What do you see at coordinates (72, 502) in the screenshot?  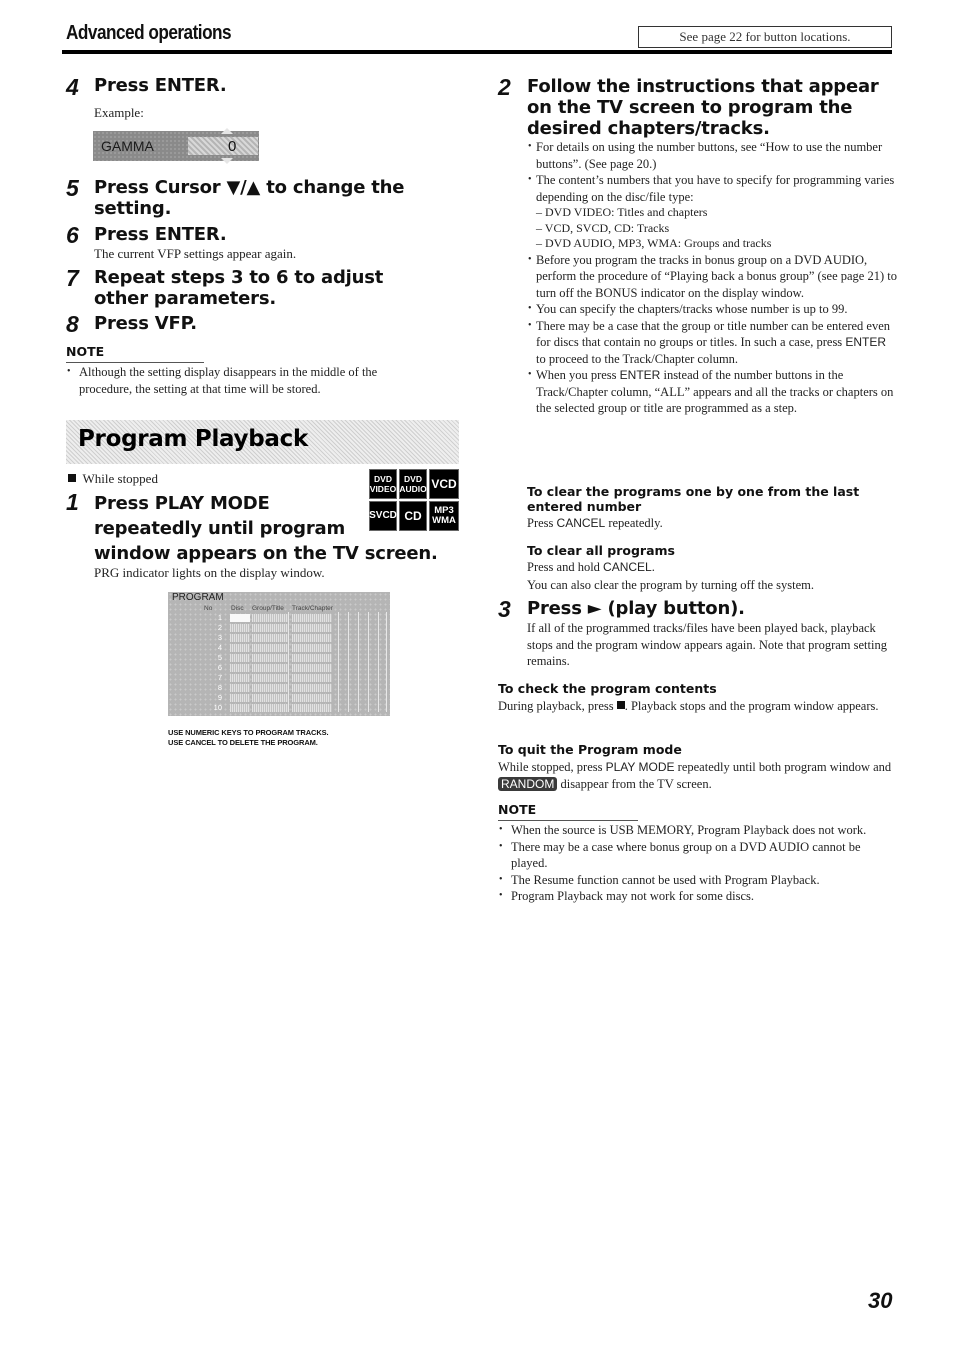 I see `step-number: 1` at bounding box center [72, 502].